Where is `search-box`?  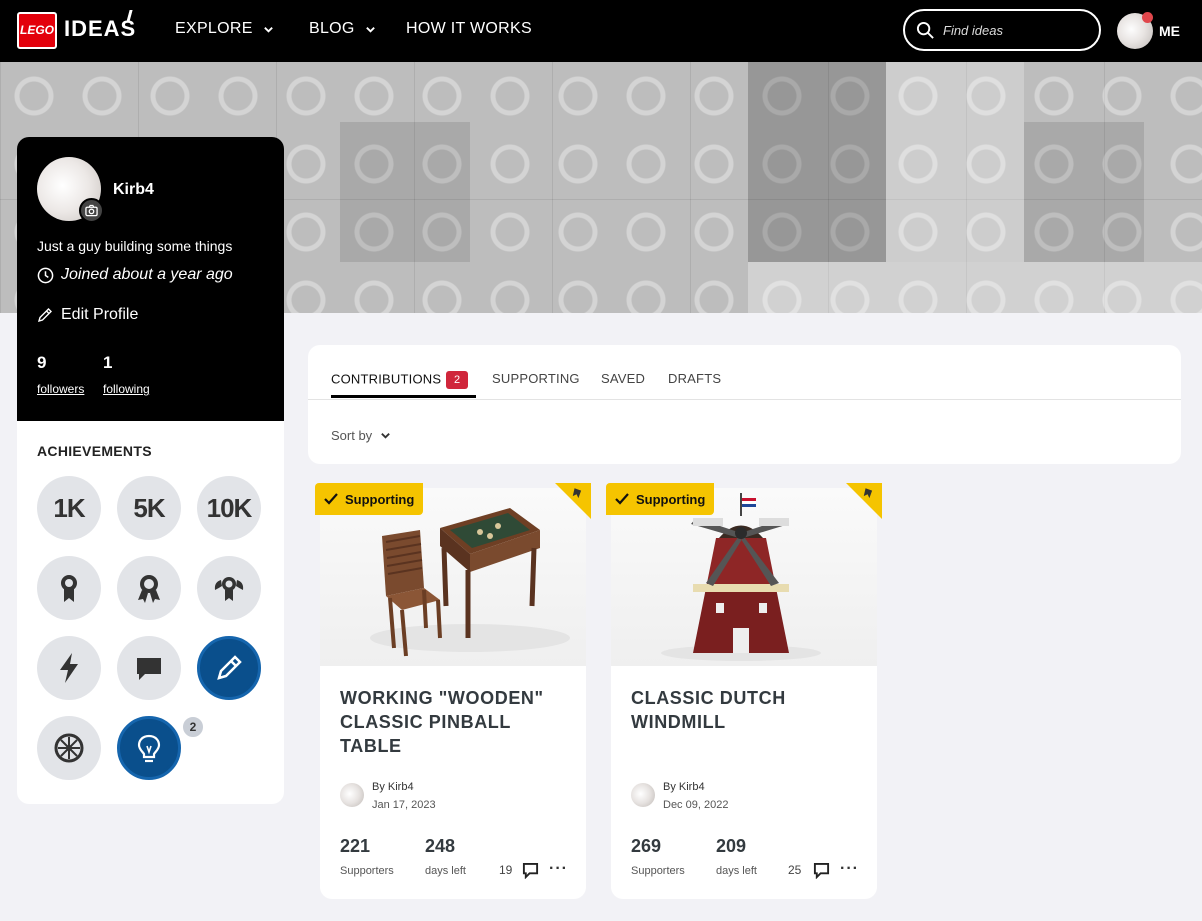 search-box is located at coordinates (1002, 30).